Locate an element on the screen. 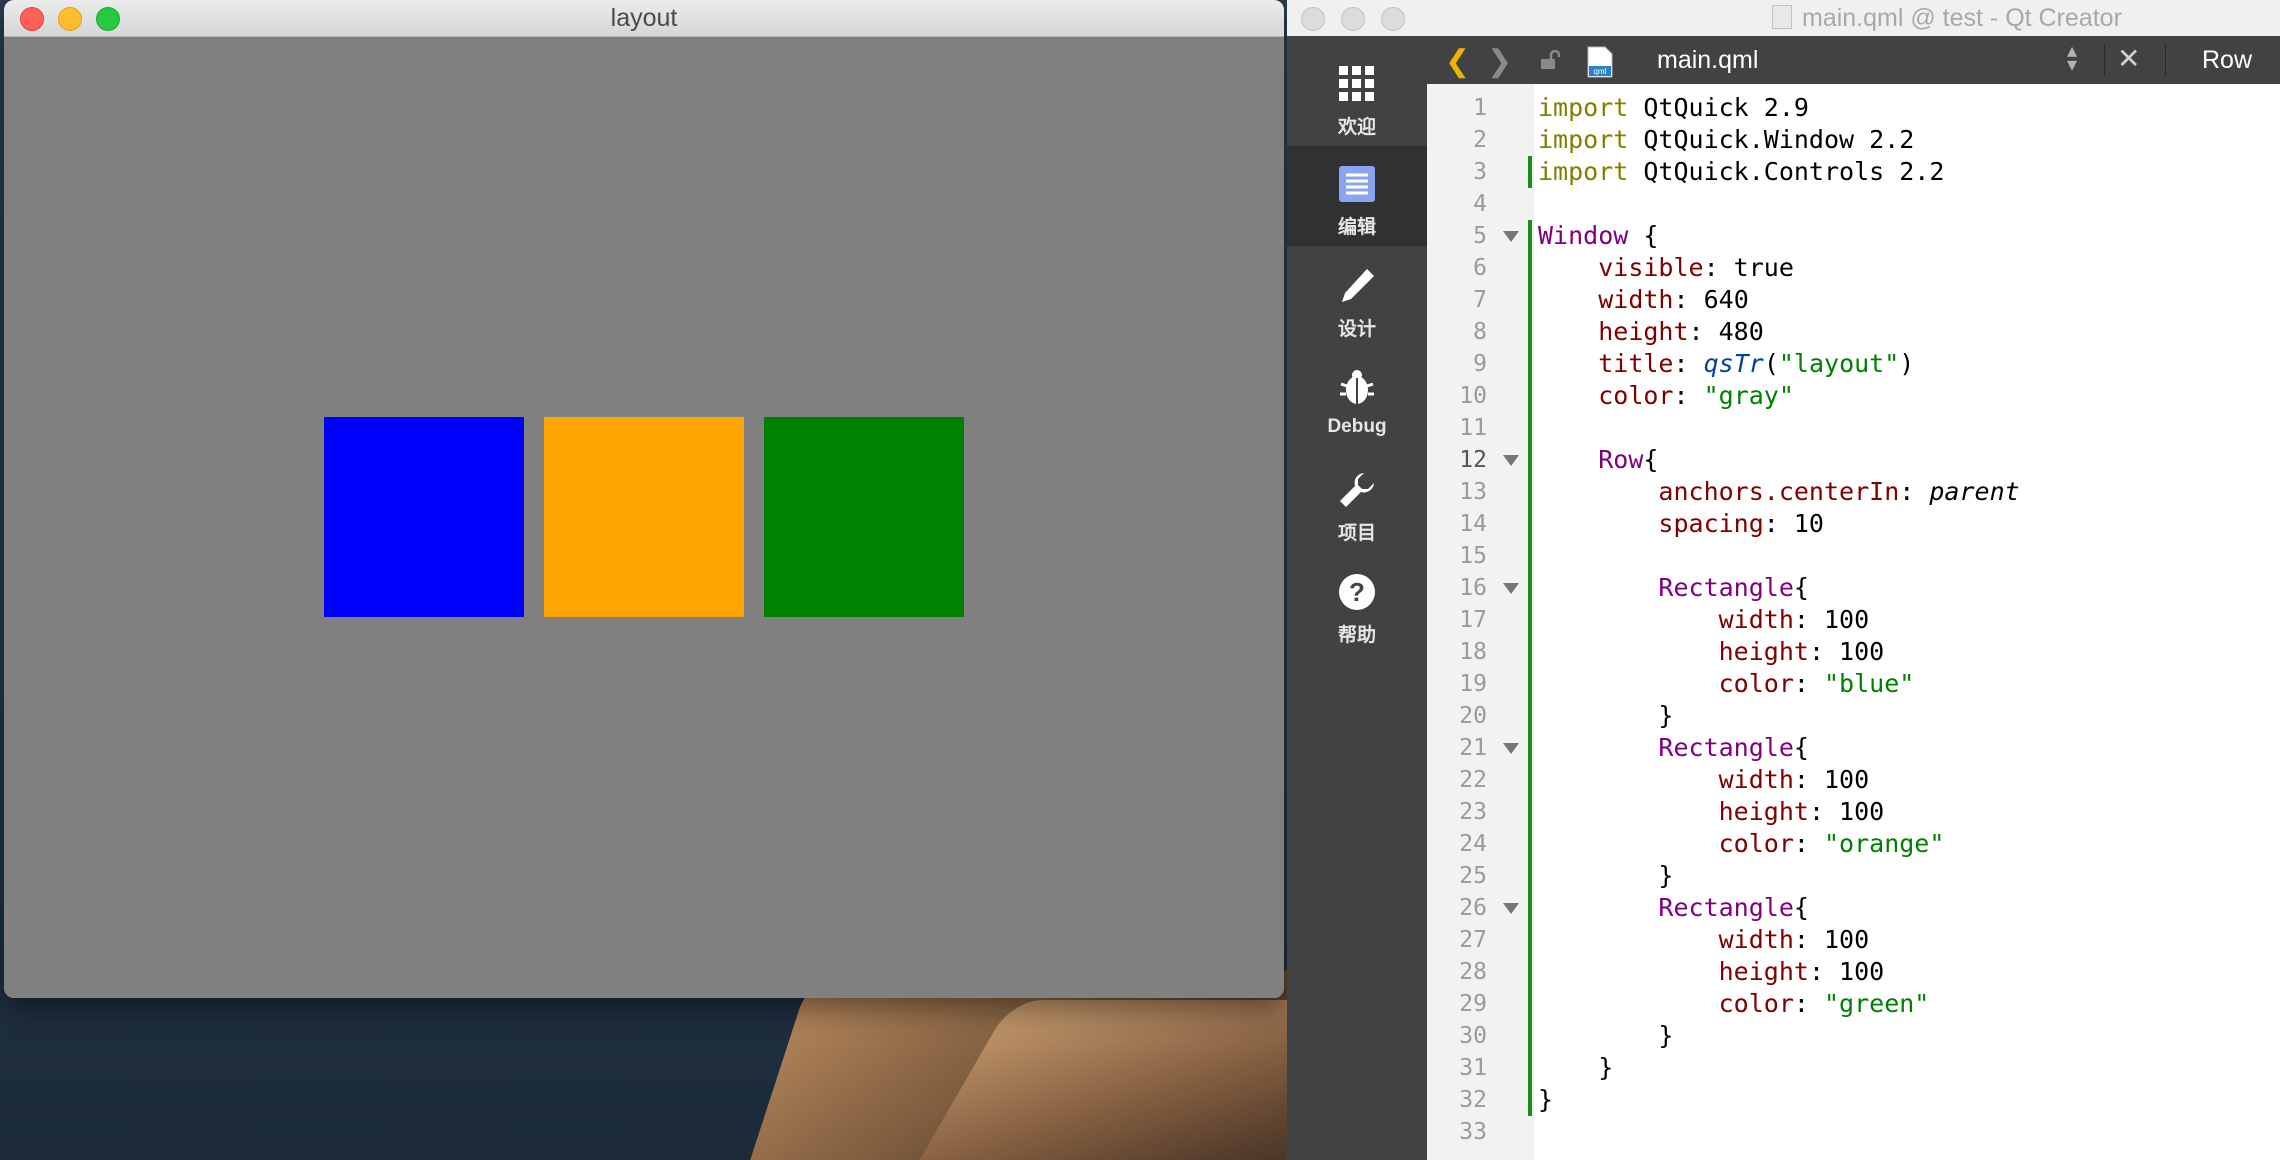  qt-titlebar: main.qml @ test - Qt Creator is located at coordinates (1783, 18).